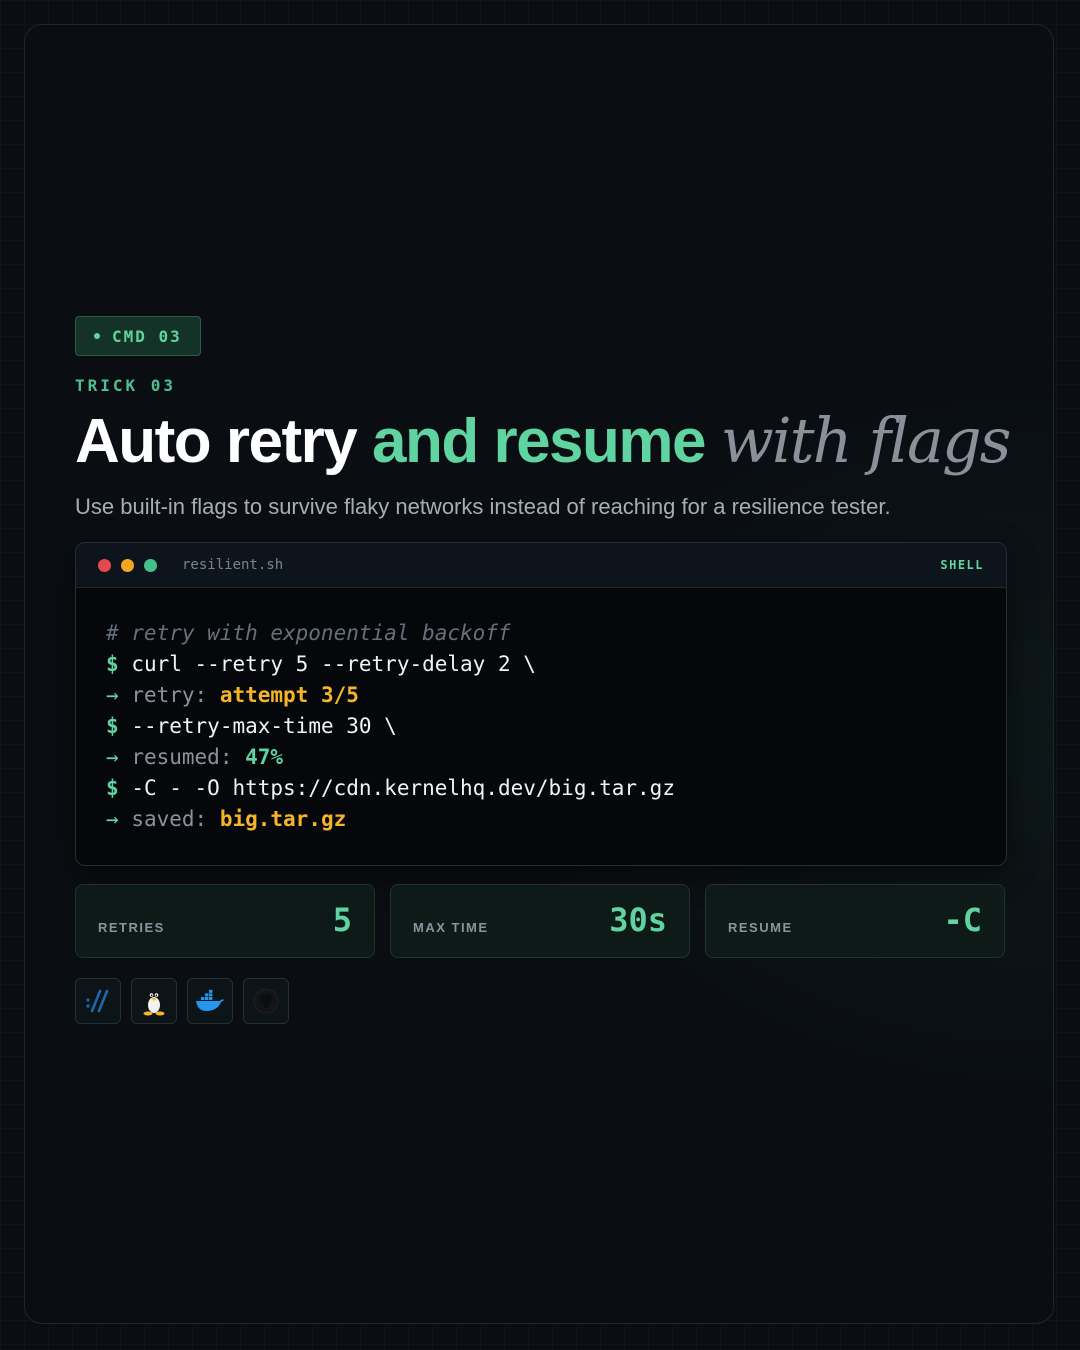 The image size is (1080, 1350). What do you see at coordinates (210, 1001) in the screenshot?
I see `docker-whale-icon` at bounding box center [210, 1001].